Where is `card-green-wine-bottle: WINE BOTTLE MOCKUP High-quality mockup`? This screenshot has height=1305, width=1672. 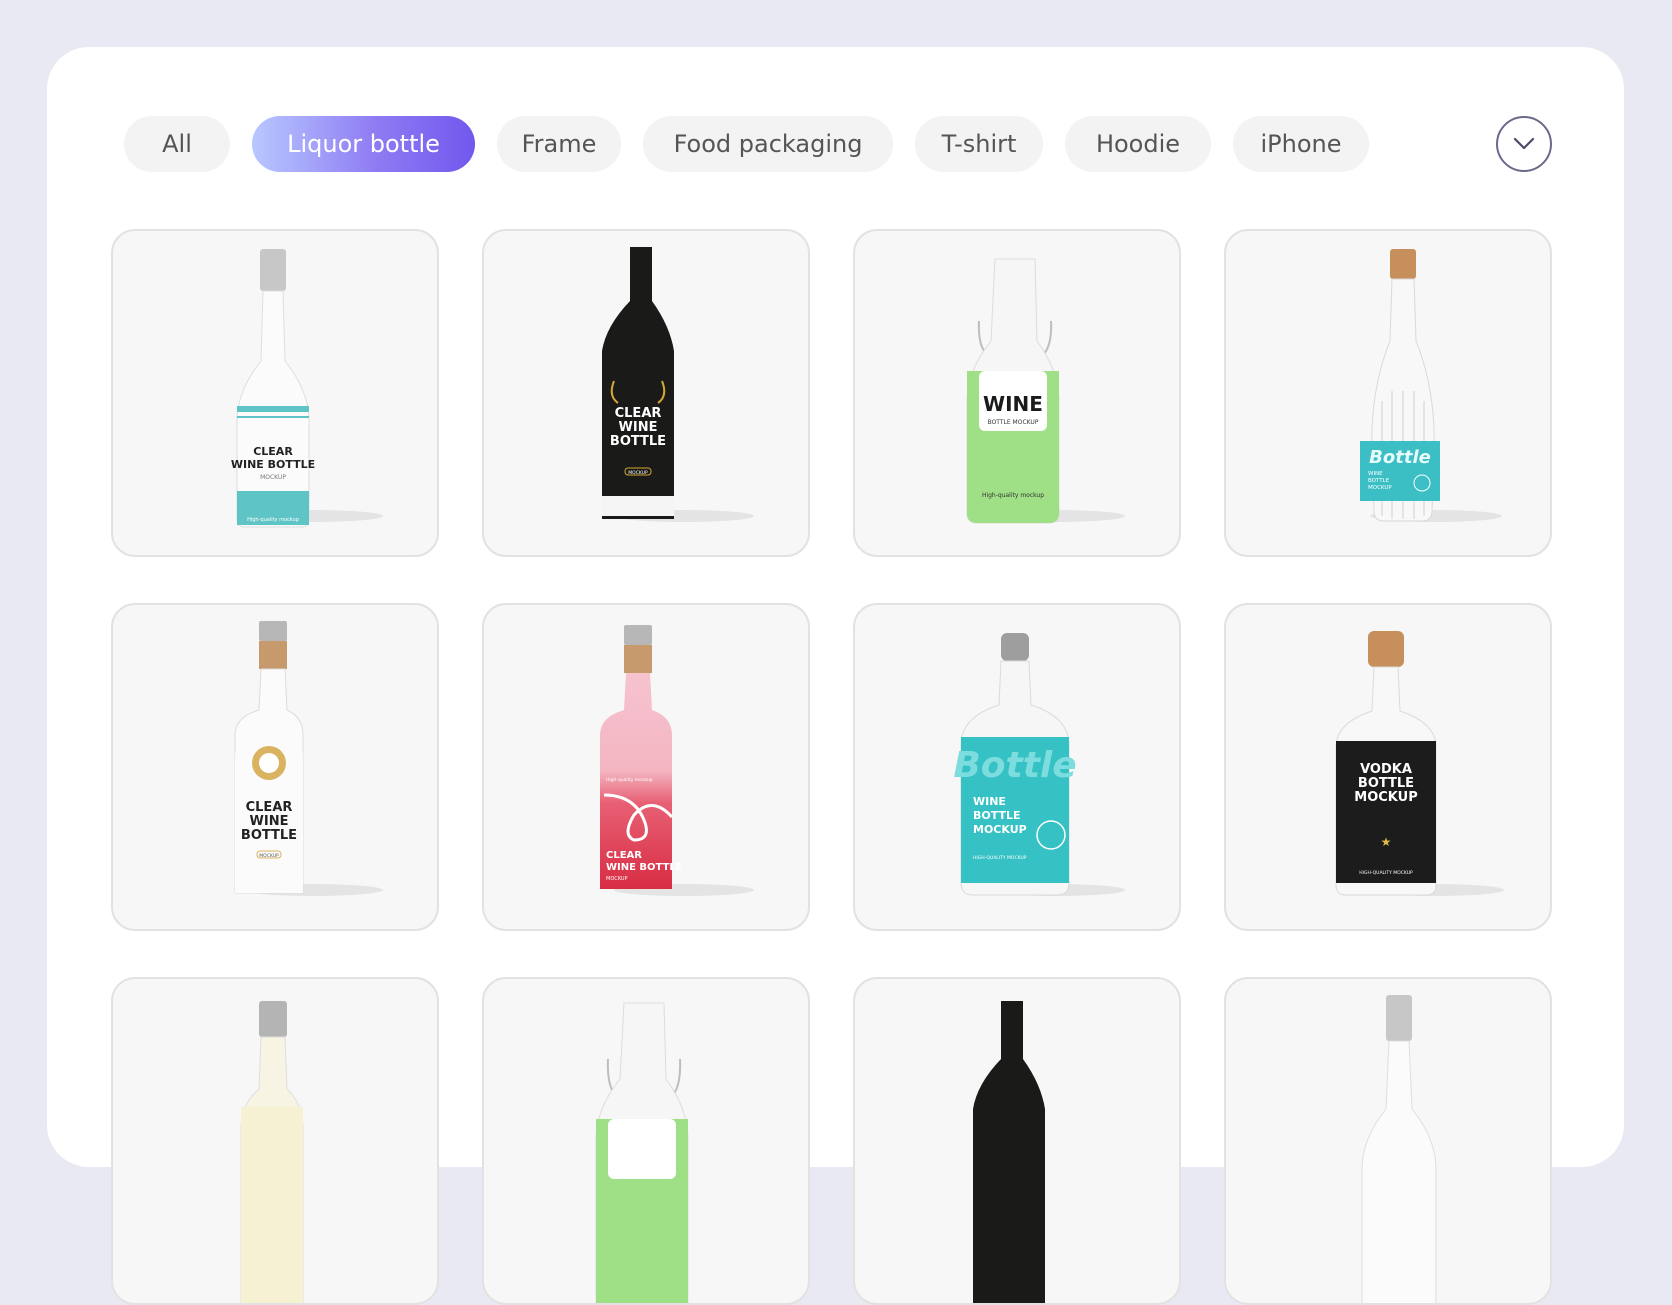 card-green-wine-bottle: WINE BOTTLE MOCKUP High-quality mockup is located at coordinates (1017, 393).